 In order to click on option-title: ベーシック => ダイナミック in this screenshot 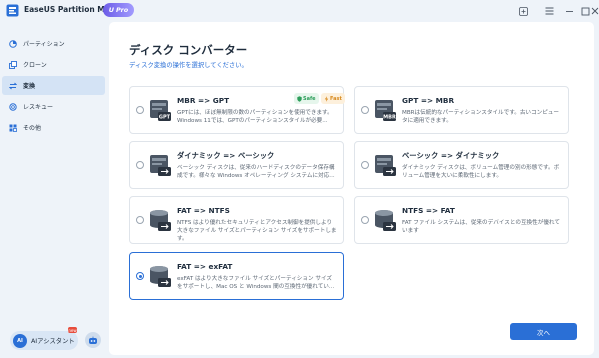, I will do `click(451, 155)`.